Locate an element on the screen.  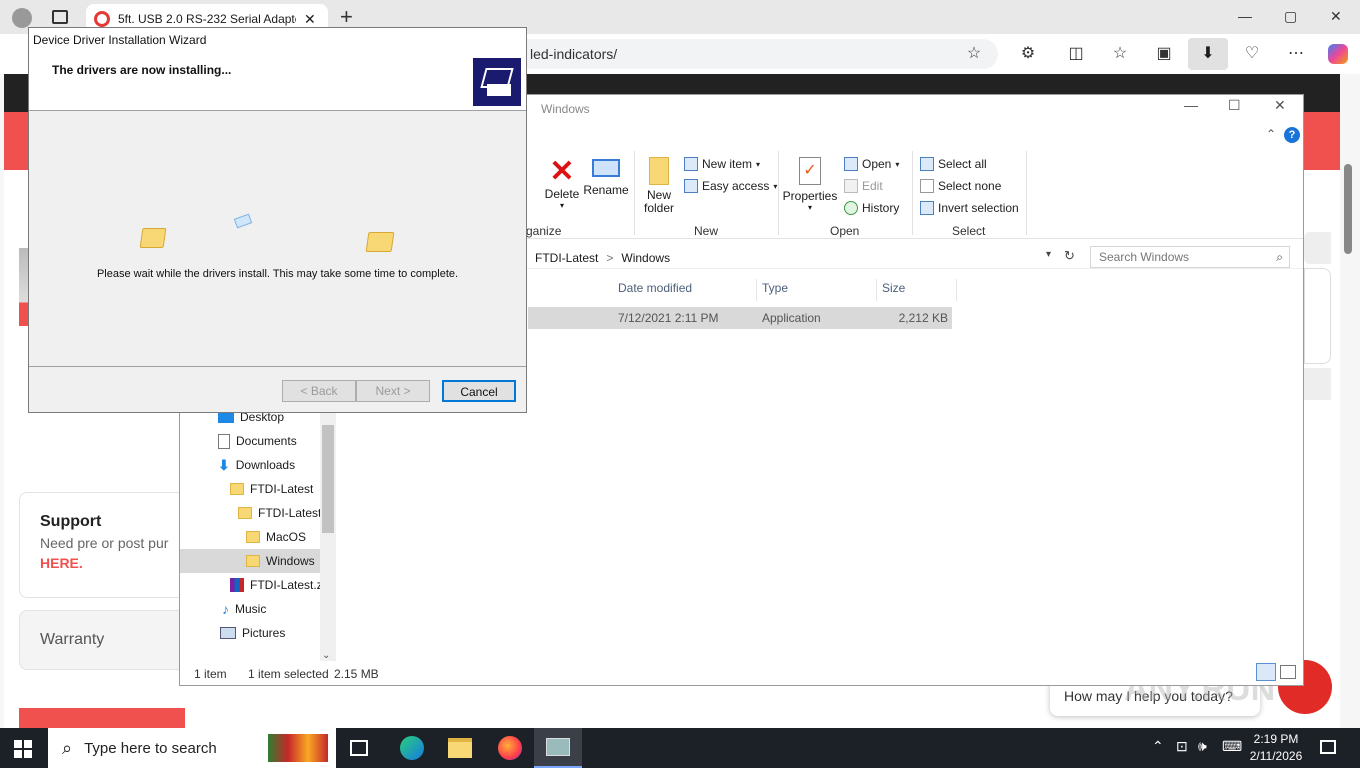
nav-scrollbar: ⌄ is located at coordinates (328, 533).